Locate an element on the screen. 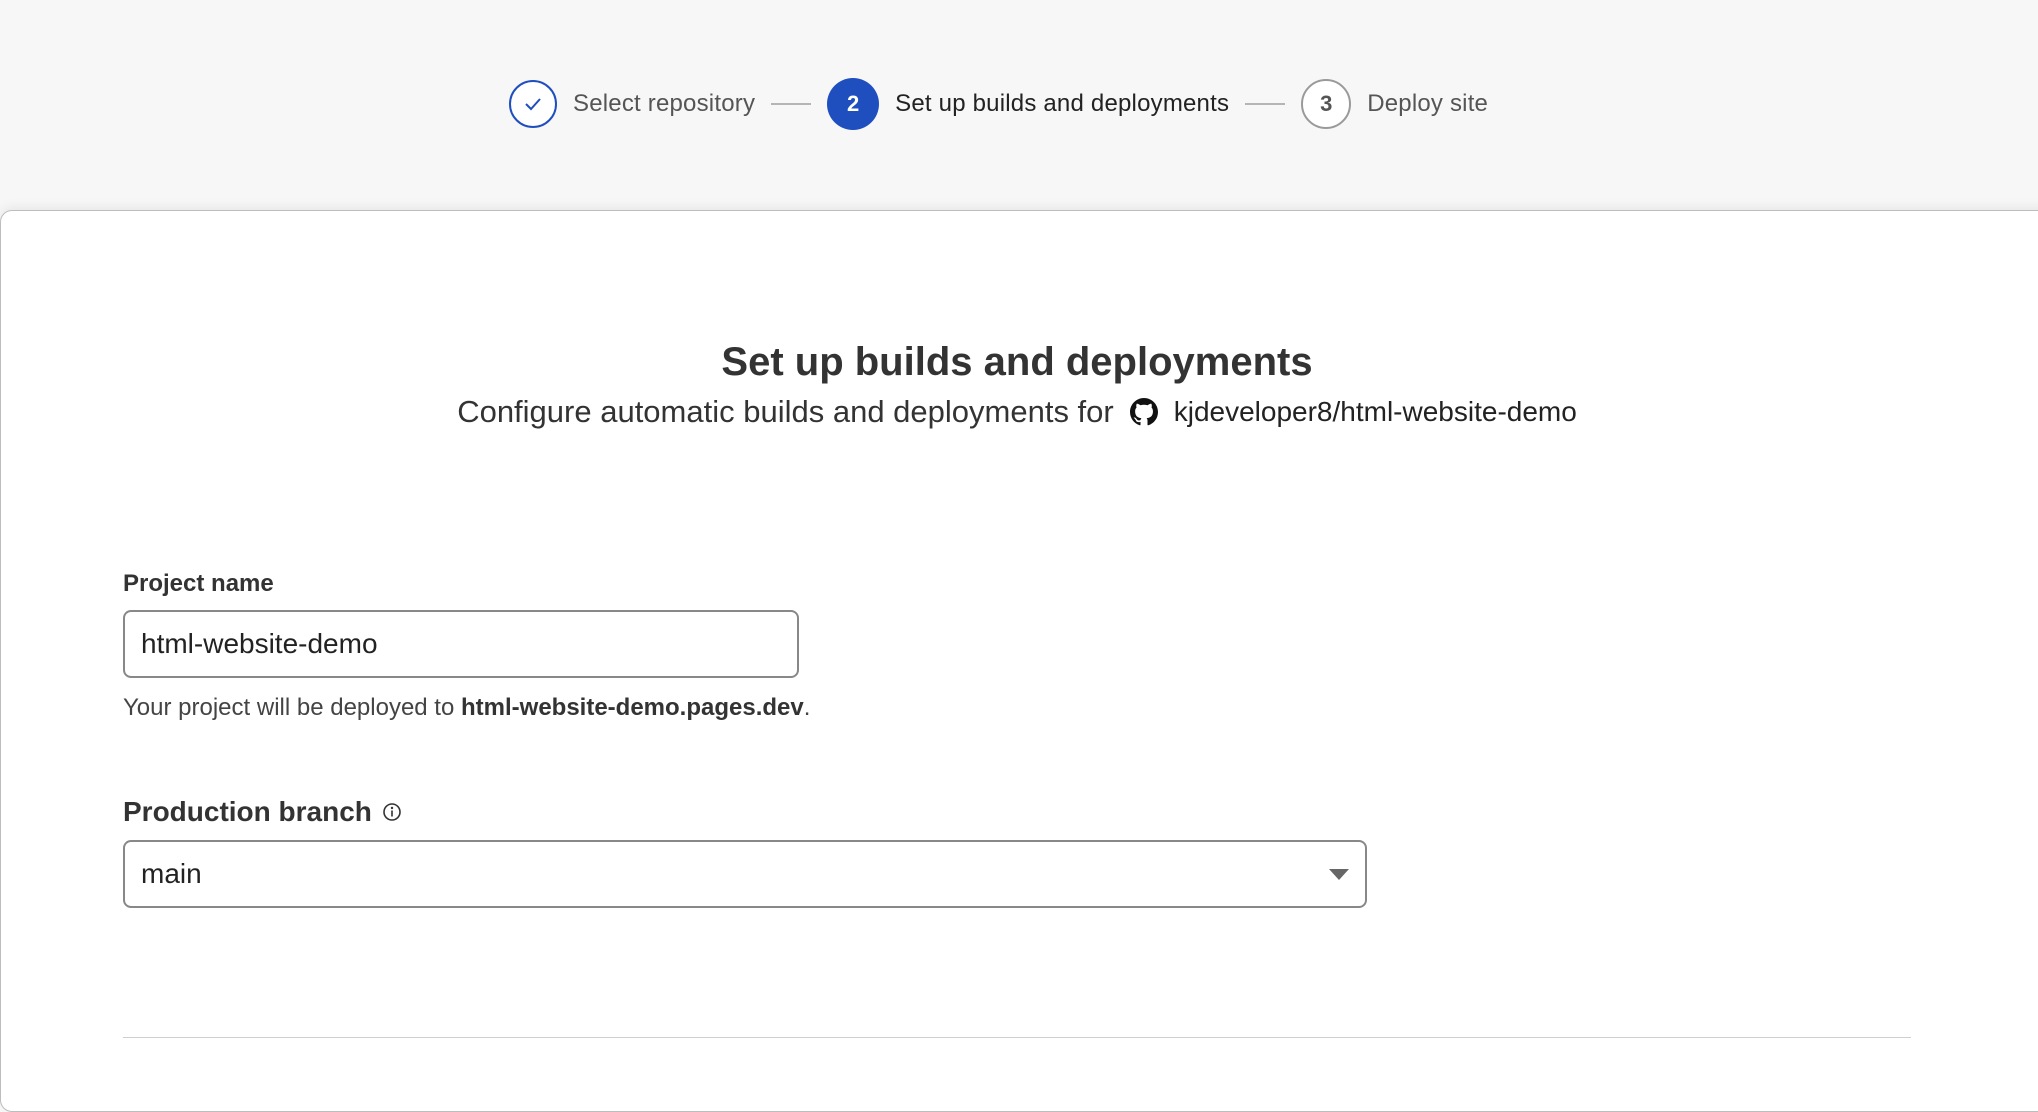 The image size is (2038, 1112). production-branch-label-row: Production branch is located at coordinates (262, 812).